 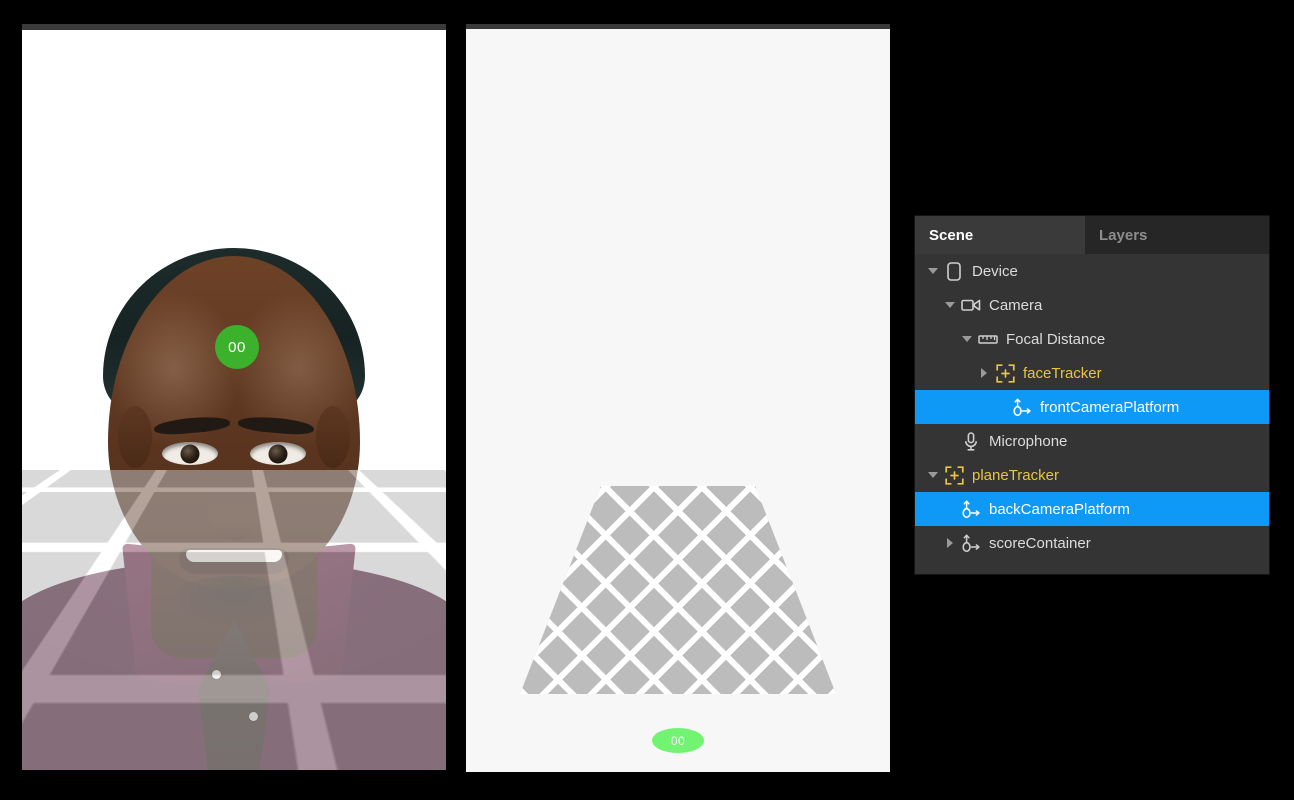 I want to click on tree-row-label: Focal Distance, so click(x=1056, y=339).